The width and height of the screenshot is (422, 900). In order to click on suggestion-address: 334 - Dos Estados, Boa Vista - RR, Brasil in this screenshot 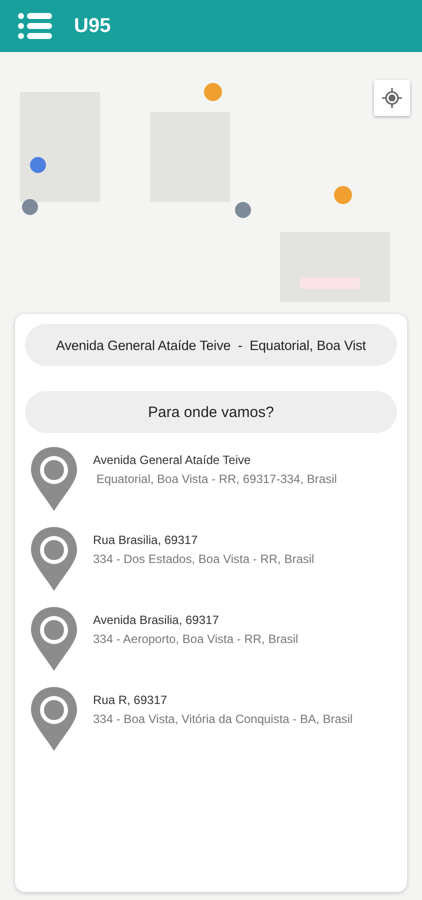, I will do `click(203, 559)`.